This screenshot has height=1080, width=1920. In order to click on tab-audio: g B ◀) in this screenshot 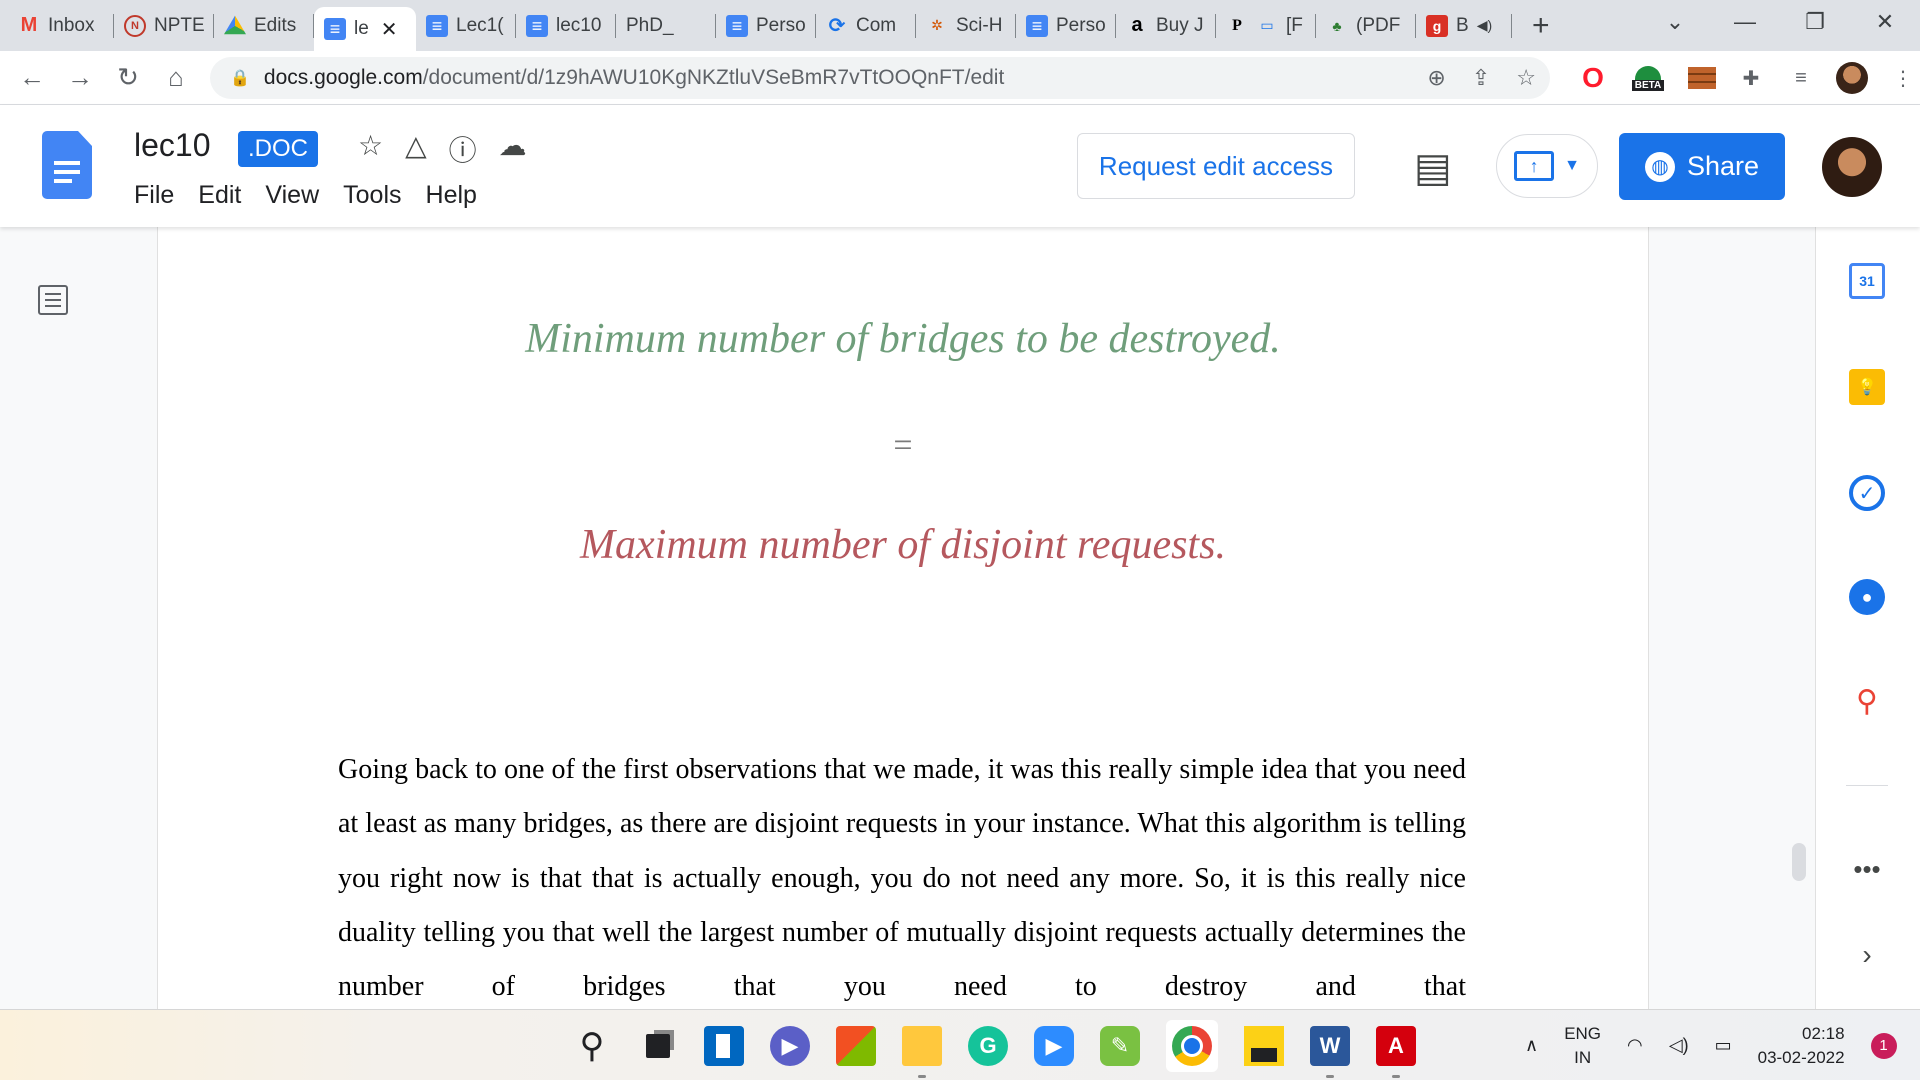, I will do `click(1464, 25)`.